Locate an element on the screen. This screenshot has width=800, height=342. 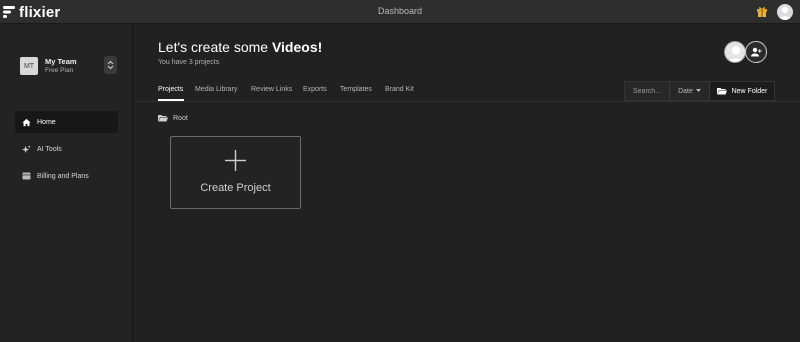
sidebar-item-home: Home is located at coordinates (66, 122).